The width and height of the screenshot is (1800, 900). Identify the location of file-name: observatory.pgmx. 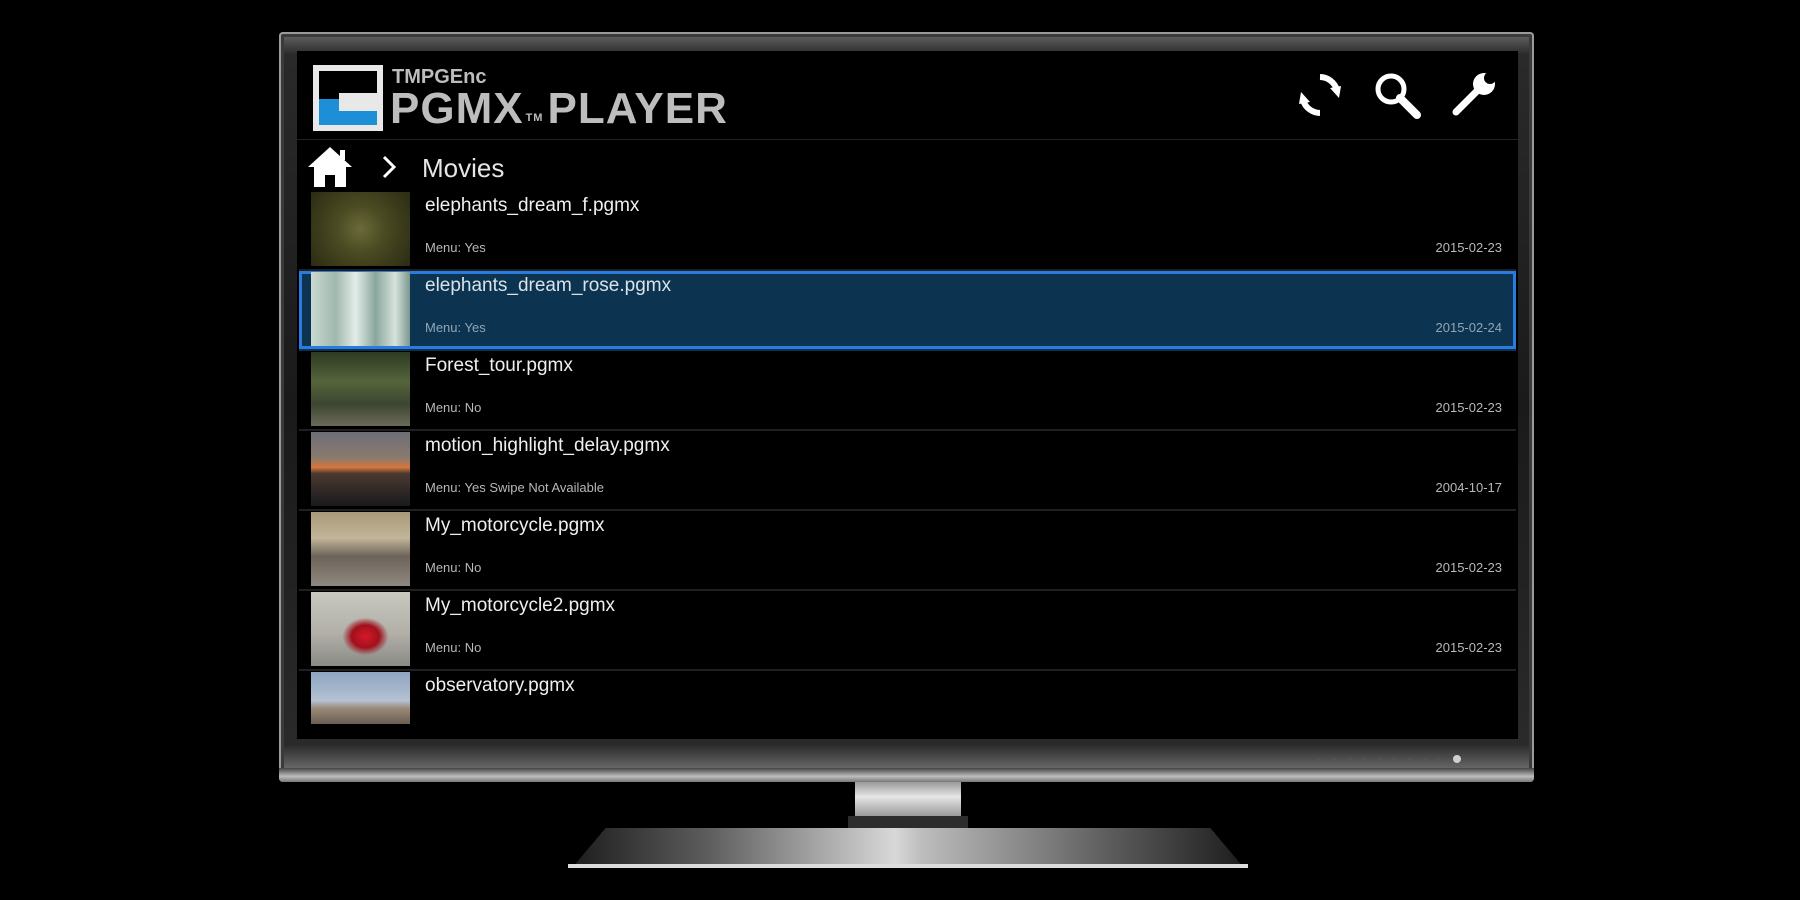
(500, 685).